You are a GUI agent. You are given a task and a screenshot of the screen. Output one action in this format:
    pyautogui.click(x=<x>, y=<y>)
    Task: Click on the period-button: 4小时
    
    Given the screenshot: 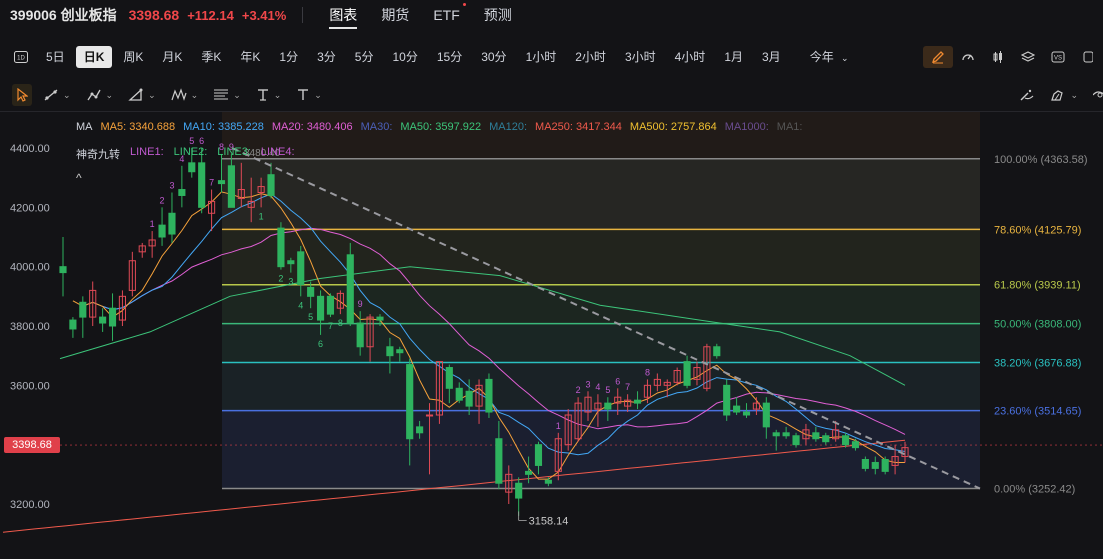 What is the action you would take?
    pyautogui.click(x=690, y=57)
    